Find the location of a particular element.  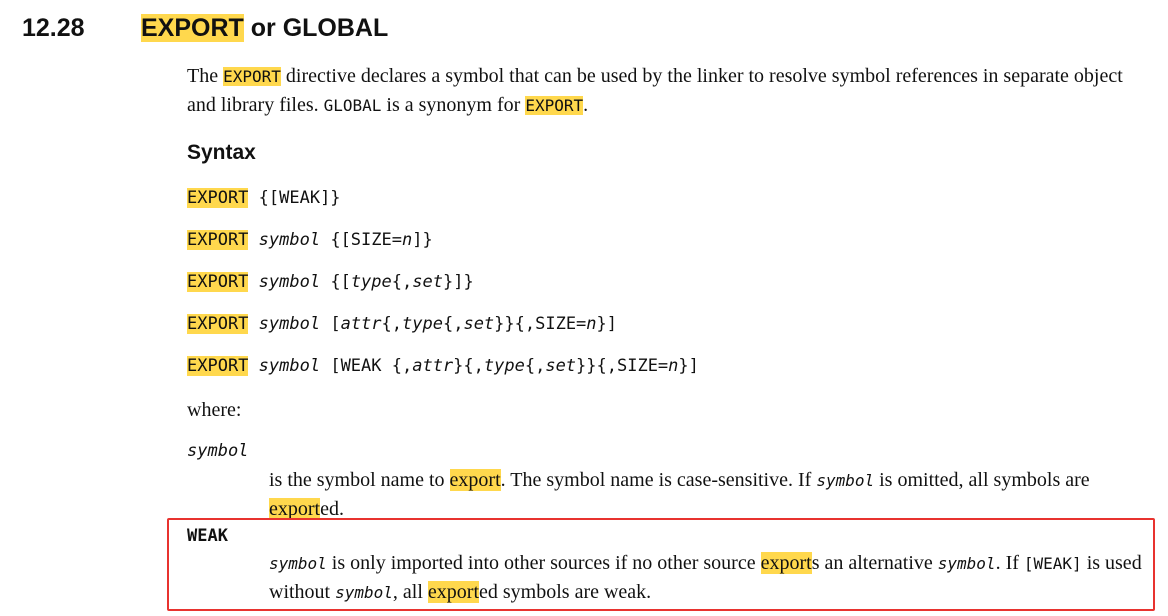

syntax-text: [ is located at coordinates (330, 324).